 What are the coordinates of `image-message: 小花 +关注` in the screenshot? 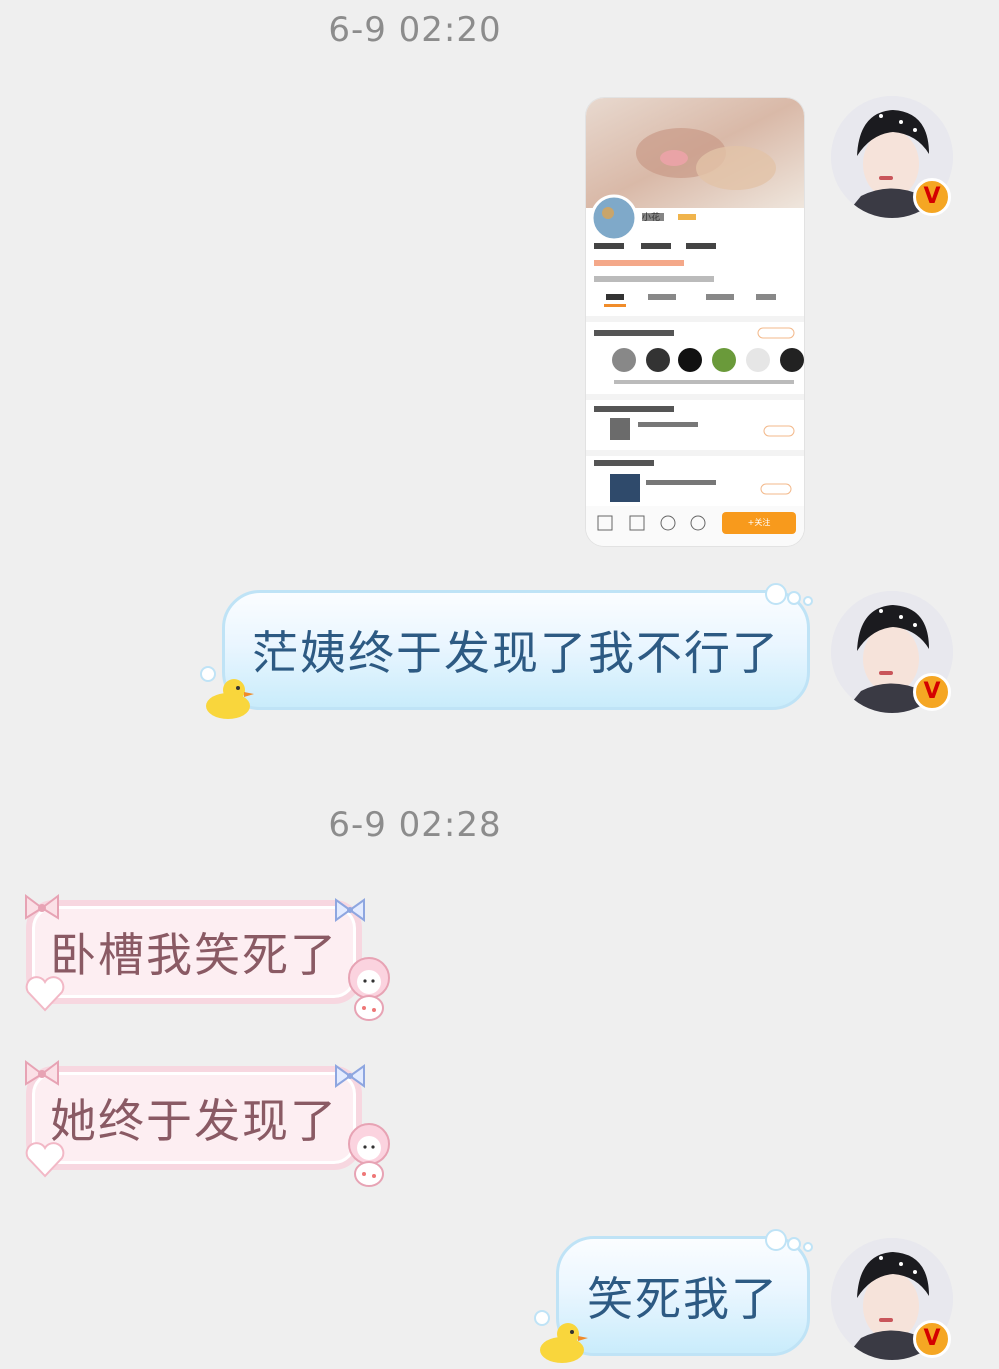 It's located at (695, 322).